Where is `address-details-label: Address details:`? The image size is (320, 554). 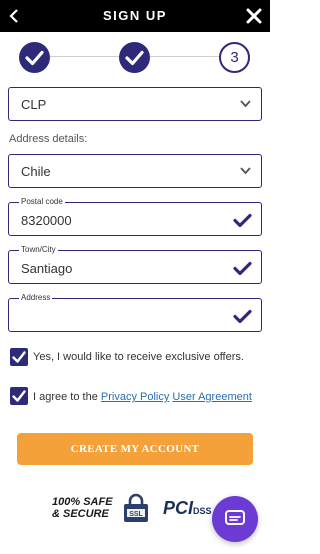 address-details-label: Address details: is located at coordinates (48, 139).